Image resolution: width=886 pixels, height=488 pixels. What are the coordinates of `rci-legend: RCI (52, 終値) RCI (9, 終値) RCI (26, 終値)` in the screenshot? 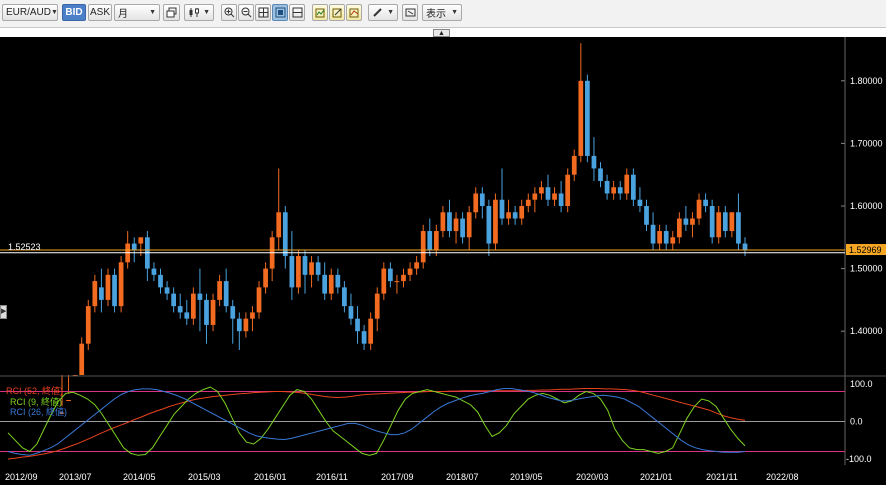 It's located at (36, 401).